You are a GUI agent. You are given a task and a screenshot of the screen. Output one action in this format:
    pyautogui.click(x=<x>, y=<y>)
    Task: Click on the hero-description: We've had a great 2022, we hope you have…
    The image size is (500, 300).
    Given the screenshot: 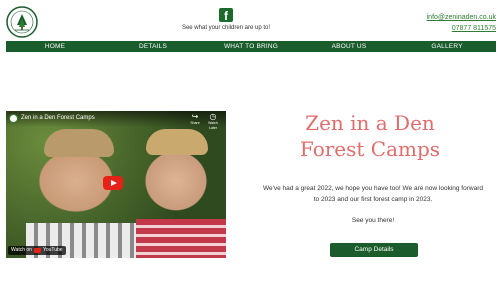 What is the action you would take?
    pyautogui.click(x=373, y=194)
    